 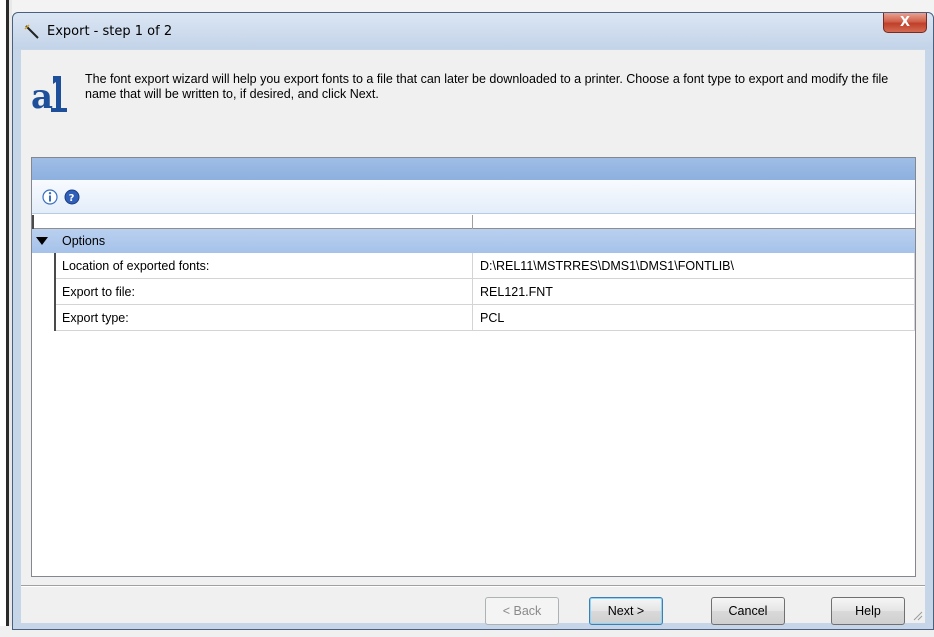 What do you see at coordinates (95, 318) in the screenshot?
I see `property-name: Export type:` at bounding box center [95, 318].